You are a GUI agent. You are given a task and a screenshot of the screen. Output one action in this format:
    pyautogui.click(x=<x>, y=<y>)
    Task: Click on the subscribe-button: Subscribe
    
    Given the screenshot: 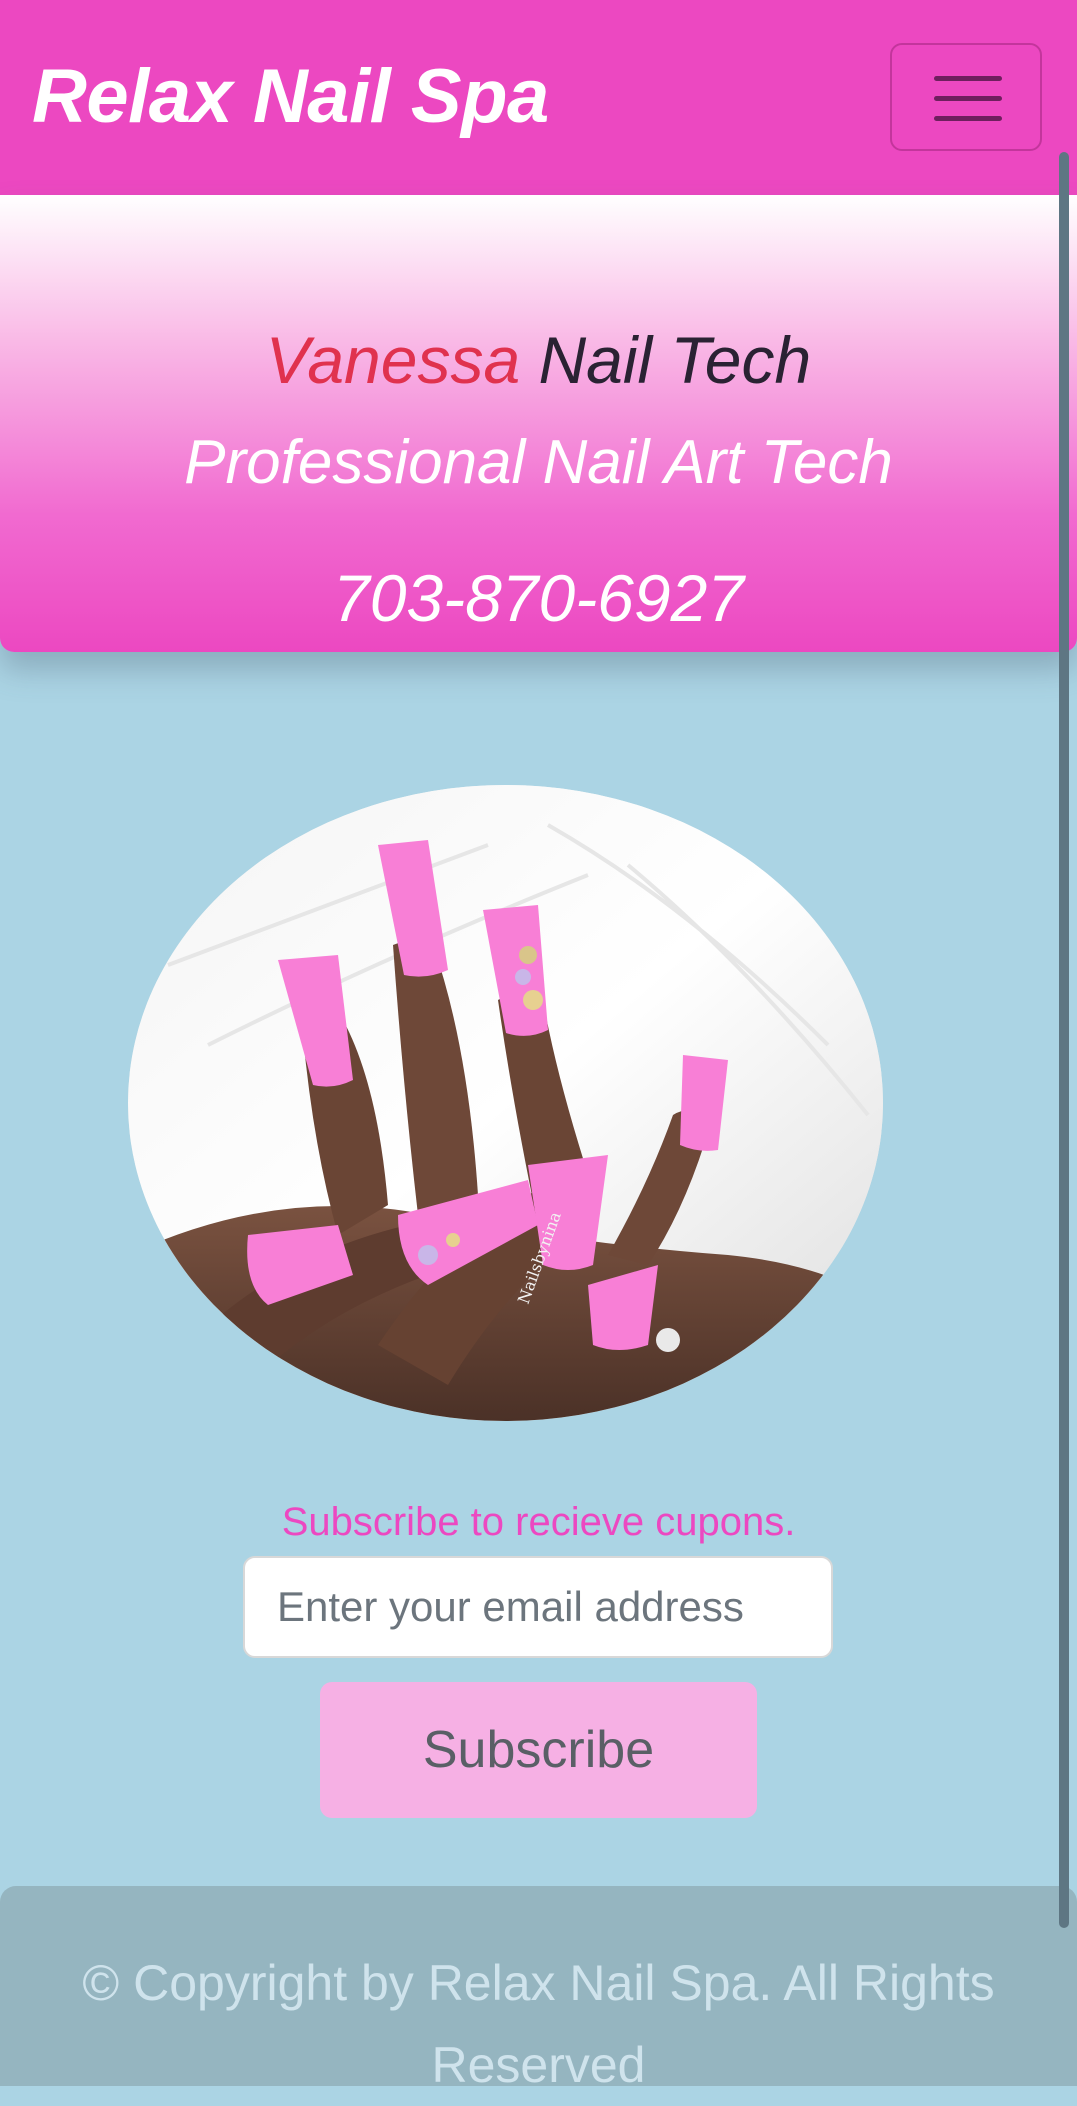 What is the action you would take?
    pyautogui.click(x=538, y=1750)
    